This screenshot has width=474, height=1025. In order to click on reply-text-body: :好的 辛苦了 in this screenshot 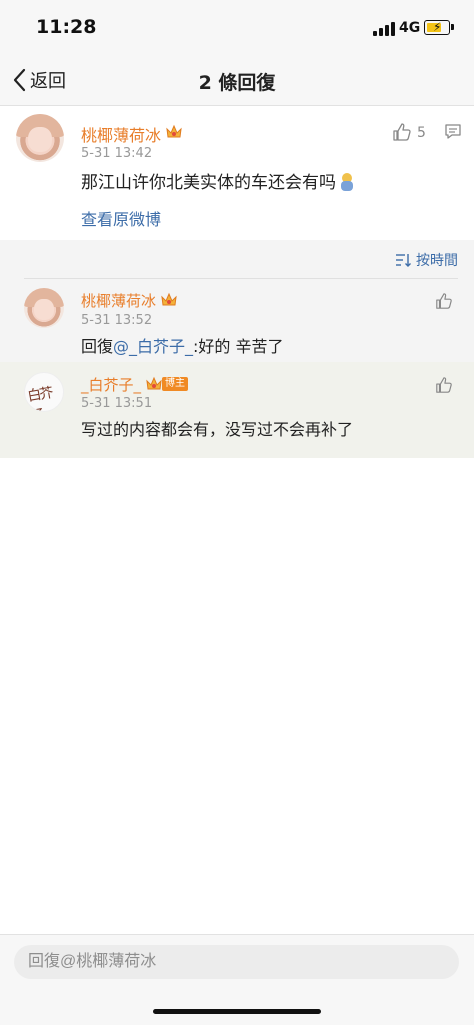, I will do `click(238, 346)`.